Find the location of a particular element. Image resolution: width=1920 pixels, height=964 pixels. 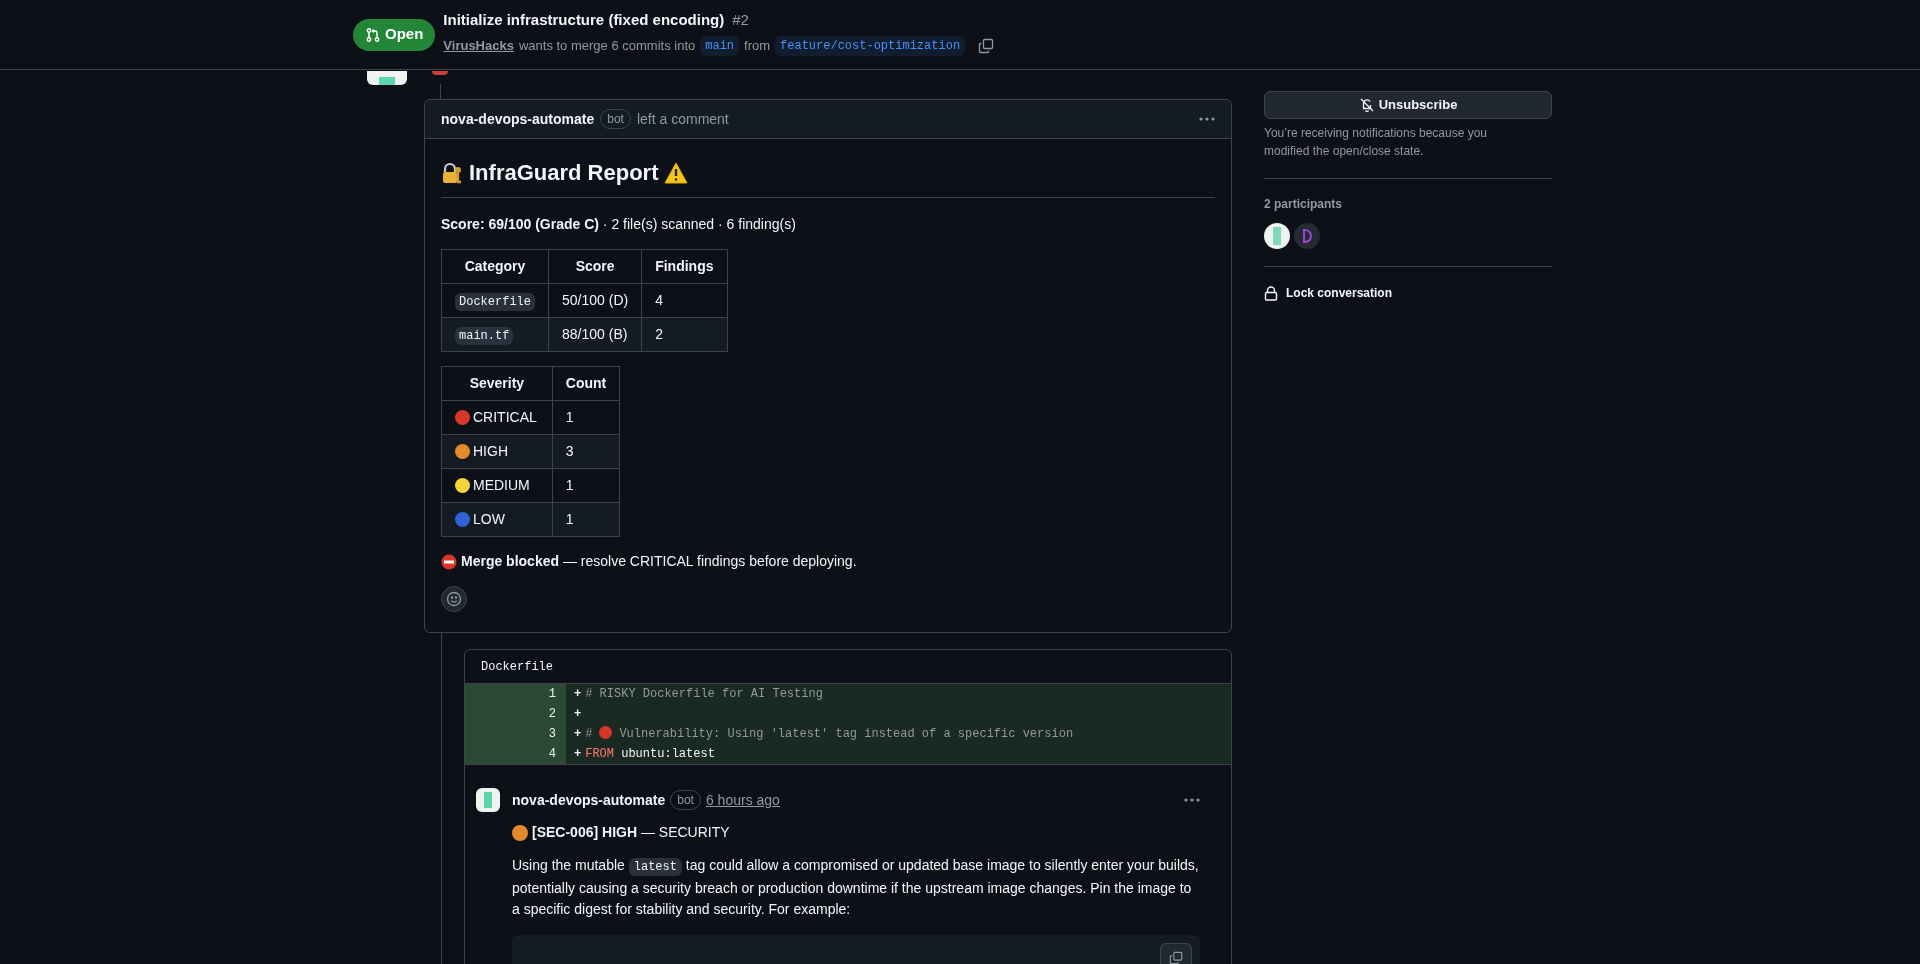

code-line: + # Vulnerability: Using 'latest' tag instead of a specific version is located at coordinates (823, 734).